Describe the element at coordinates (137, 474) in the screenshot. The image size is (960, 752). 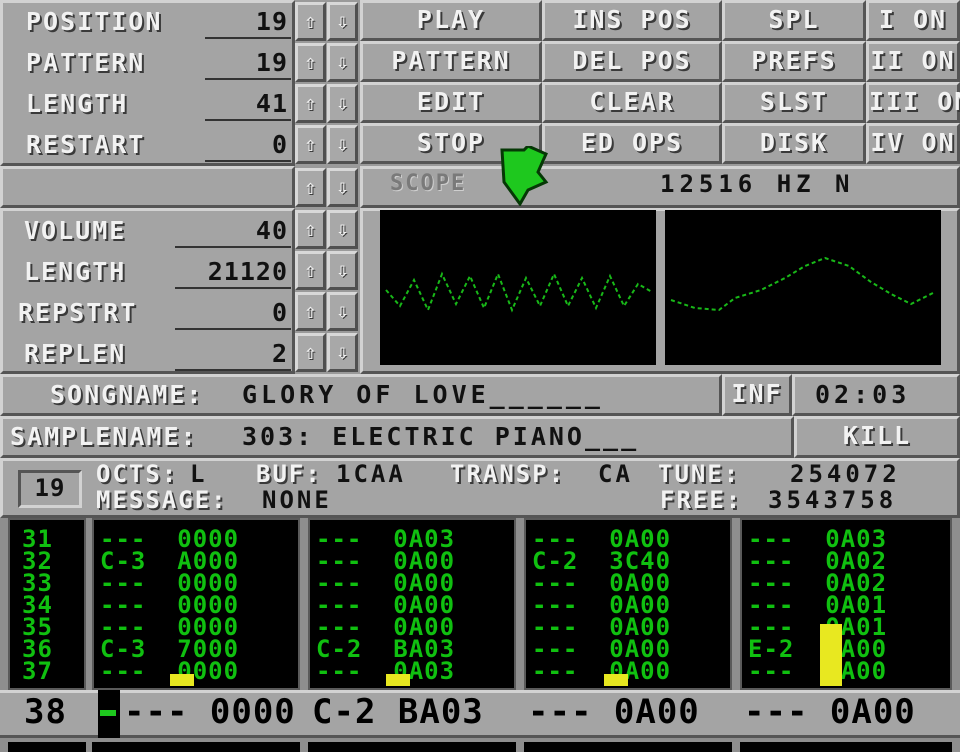
I see `octs-label: OCTS:` at that location.